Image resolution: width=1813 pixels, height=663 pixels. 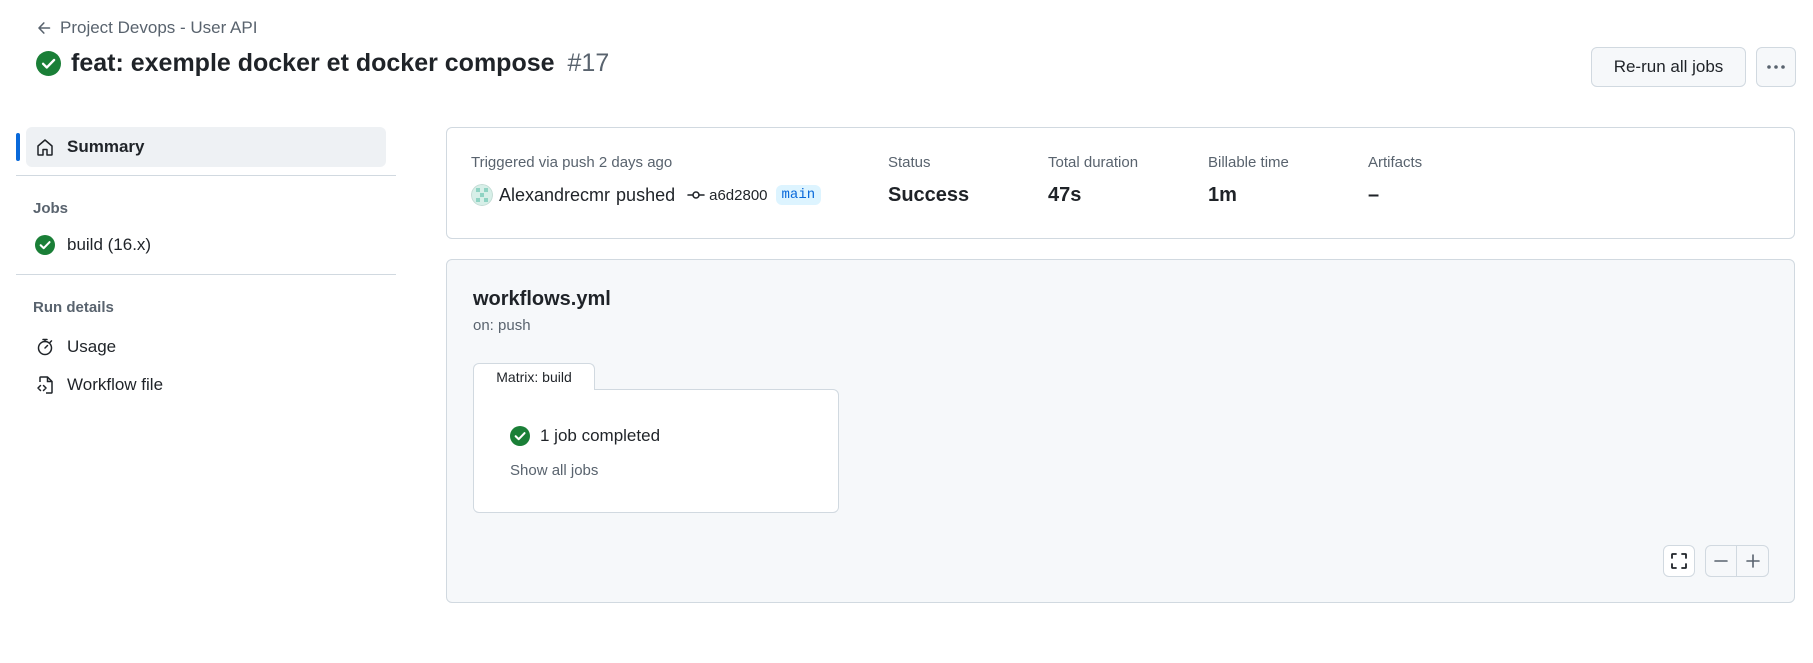 I want to click on sidebar-item-label: build (16.x), so click(x=109, y=244).